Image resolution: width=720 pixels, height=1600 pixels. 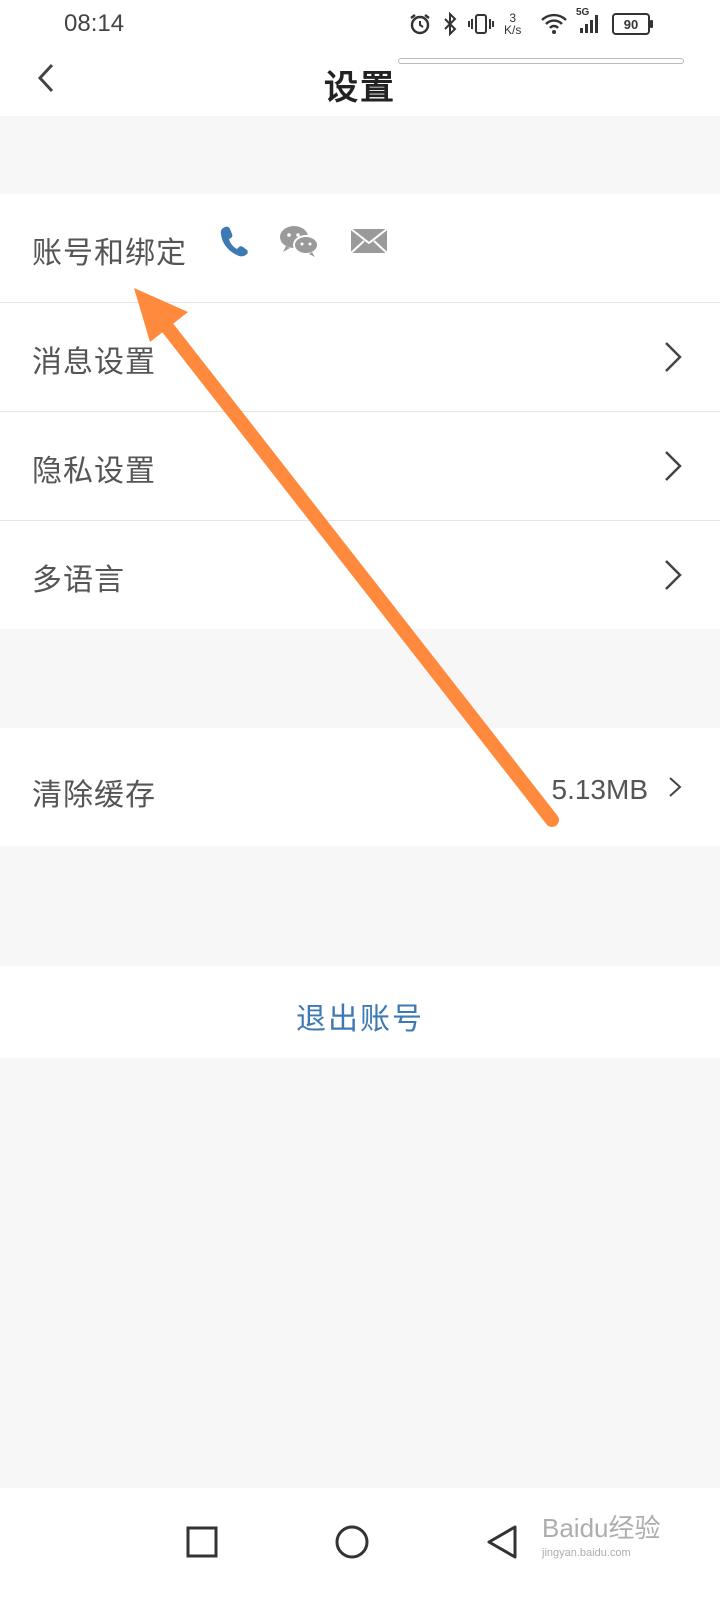 What do you see at coordinates (554, 24) in the screenshot?
I see `wifi-icon` at bounding box center [554, 24].